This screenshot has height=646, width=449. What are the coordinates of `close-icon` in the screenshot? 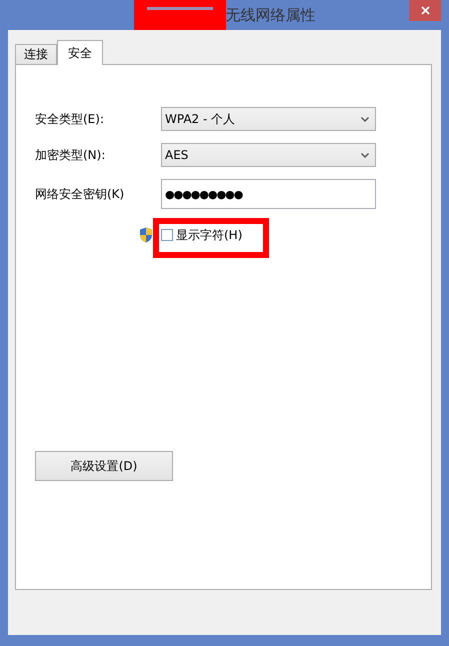 It's located at (425, 10).